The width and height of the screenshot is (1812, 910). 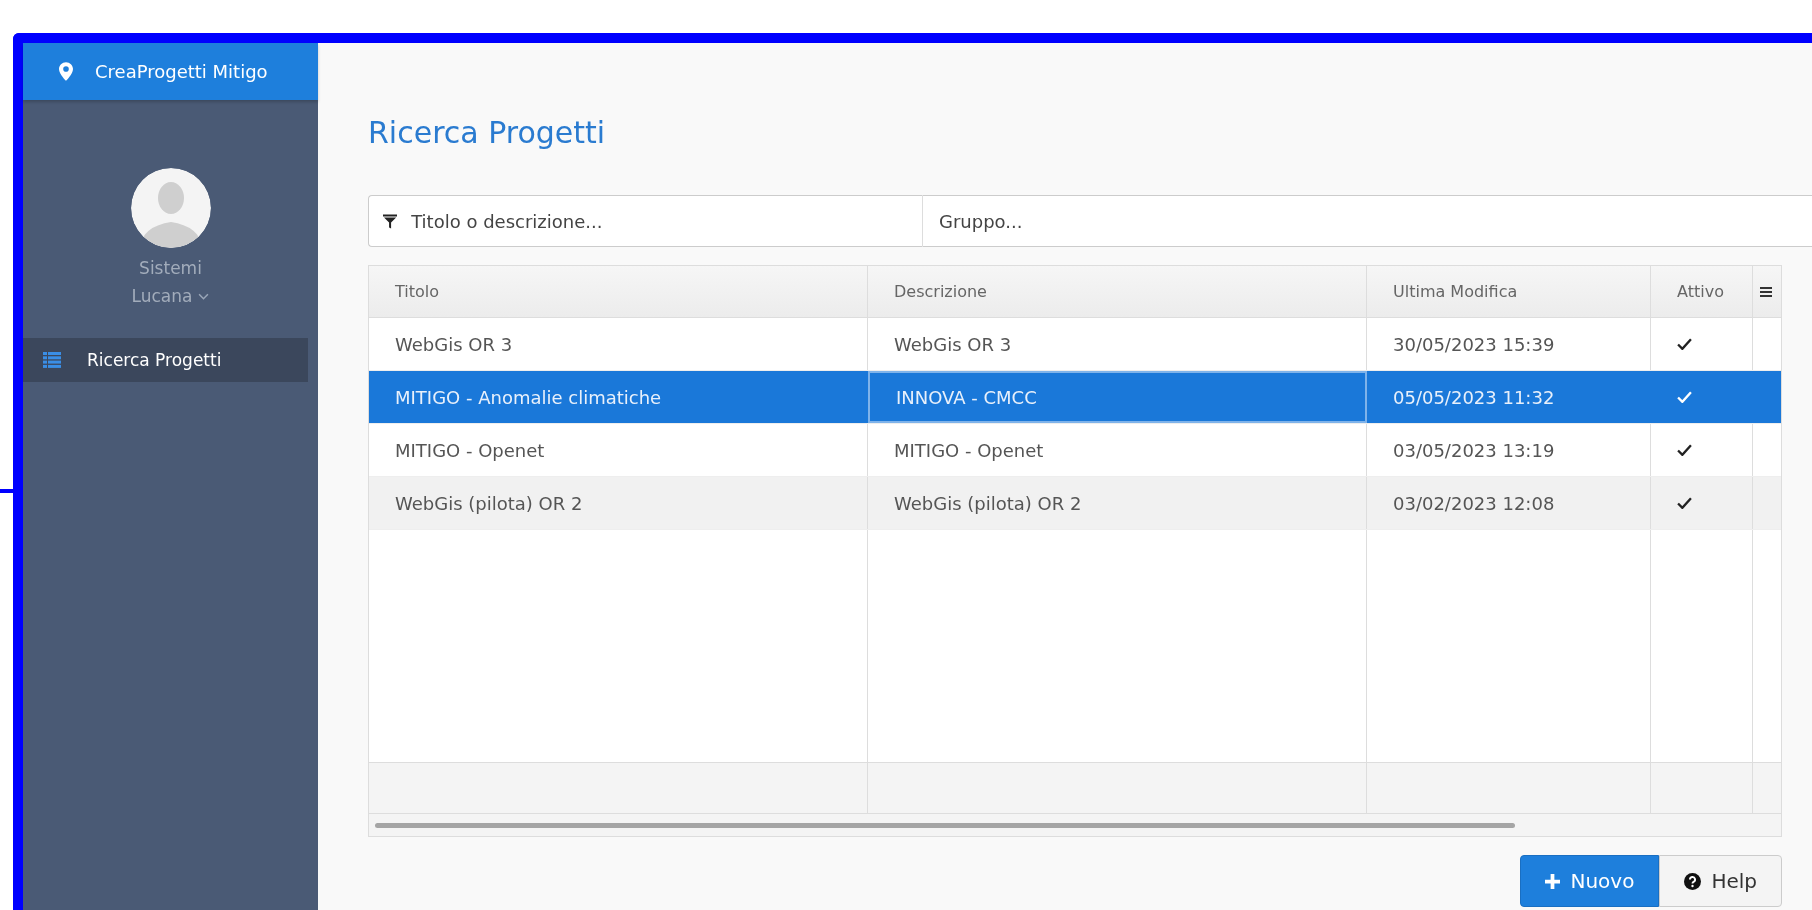 I want to click on chevron-down-icon, so click(x=204, y=296).